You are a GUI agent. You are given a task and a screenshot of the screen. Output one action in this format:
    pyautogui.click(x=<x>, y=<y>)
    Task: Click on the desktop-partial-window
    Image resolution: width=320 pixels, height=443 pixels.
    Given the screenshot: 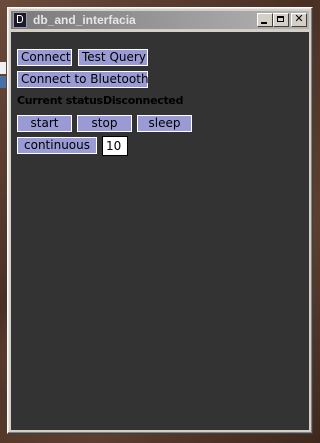 What is the action you would take?
    pyautogui.click(x=3, y=75)
    